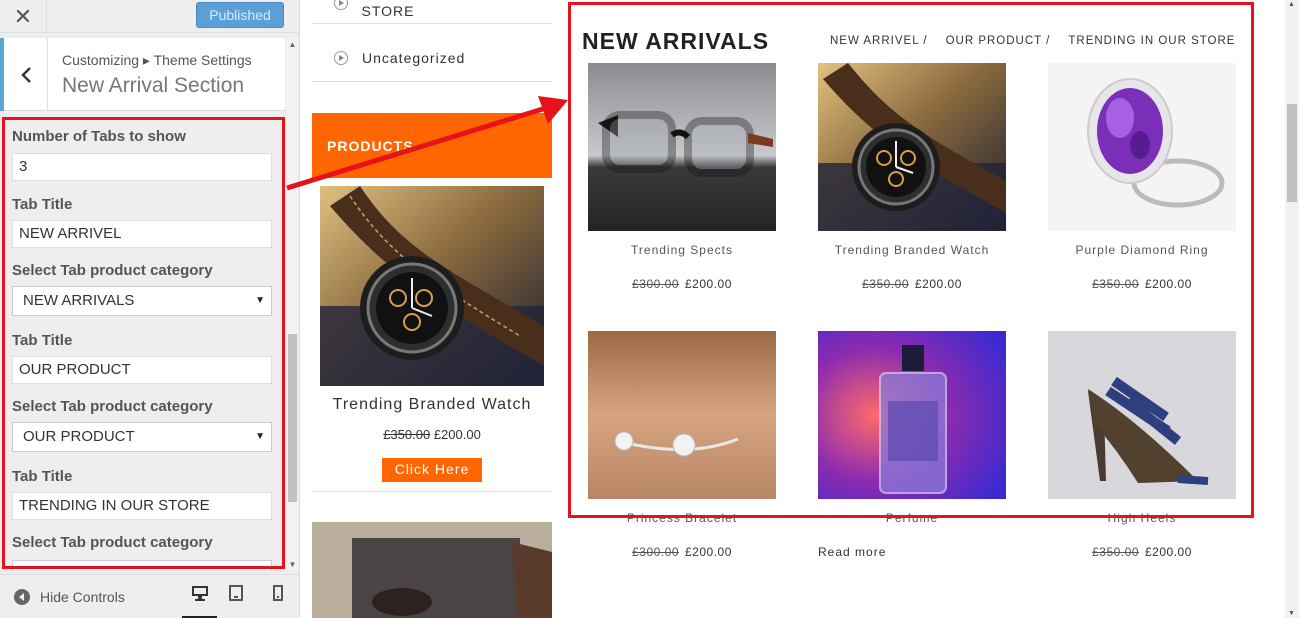 The height and width of the screenshot is (618, 1299). What do you see at coordinates (42, 340) in the screenshot?
I see `tab2-title-label: Tab Title` at bounding box center [42, 340].